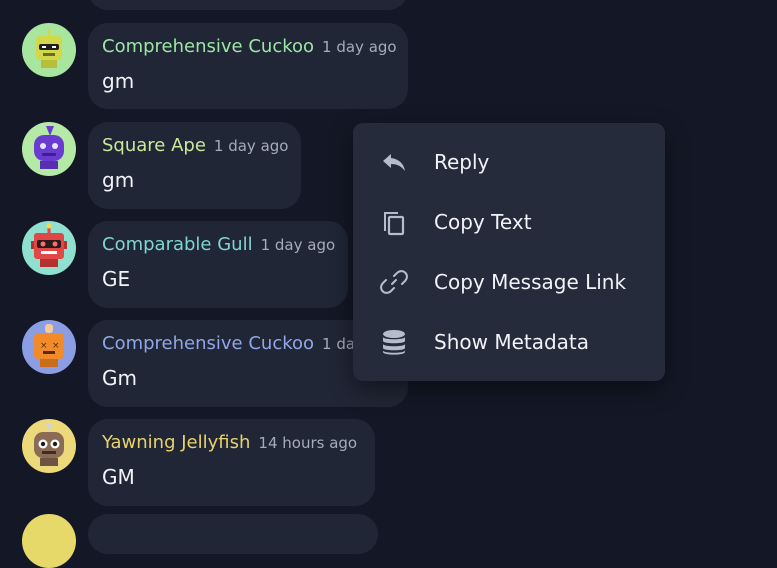  I want to click on message-bubble: Comprehensive Cuckoo 1 day ago gm, so click(248, 66).